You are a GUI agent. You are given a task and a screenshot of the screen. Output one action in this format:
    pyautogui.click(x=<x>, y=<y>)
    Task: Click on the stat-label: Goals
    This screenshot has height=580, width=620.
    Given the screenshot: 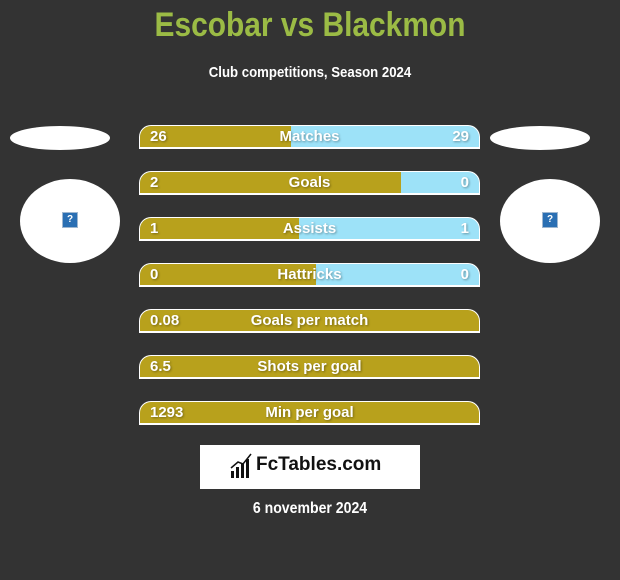 What is the action you would take?
    pyautogui.click(x=309, y=182)
    